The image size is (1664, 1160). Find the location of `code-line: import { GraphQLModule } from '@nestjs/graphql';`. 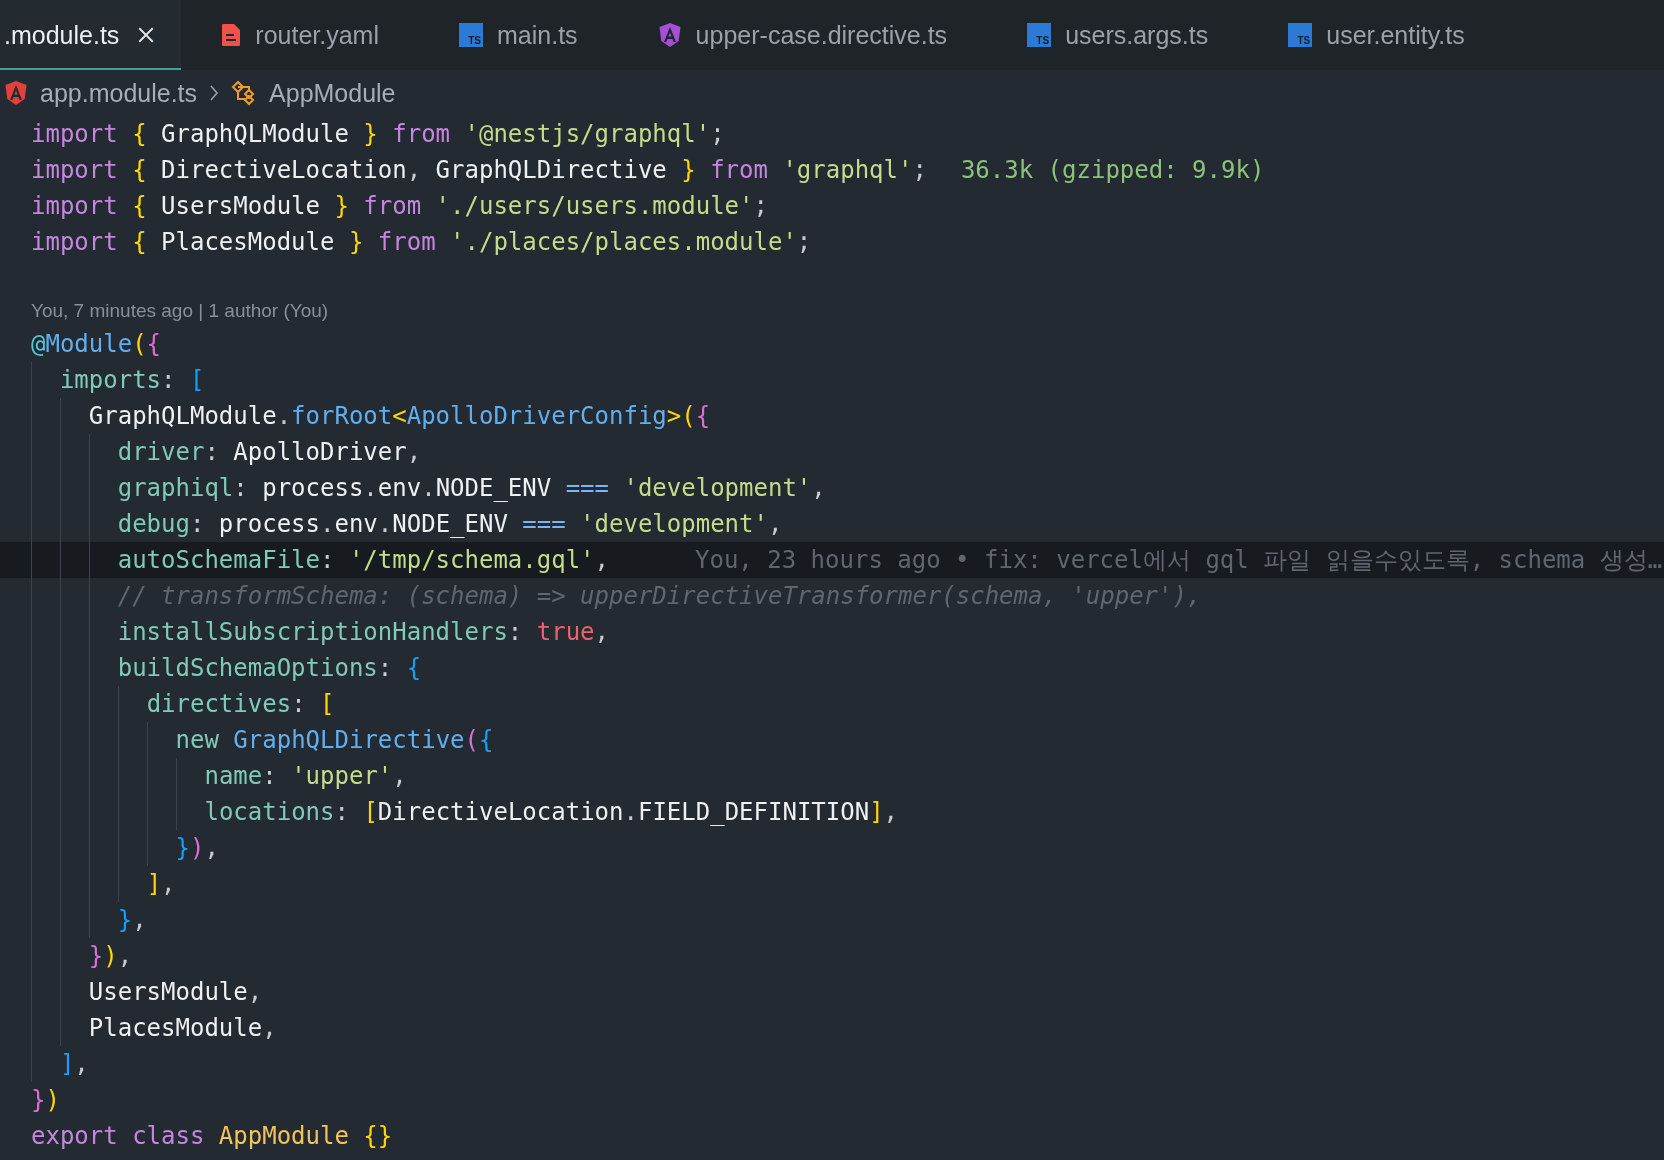

code-line: import { GraphQLModule } from '@nestjs/graphql'; is located at coordinates (378, 134).